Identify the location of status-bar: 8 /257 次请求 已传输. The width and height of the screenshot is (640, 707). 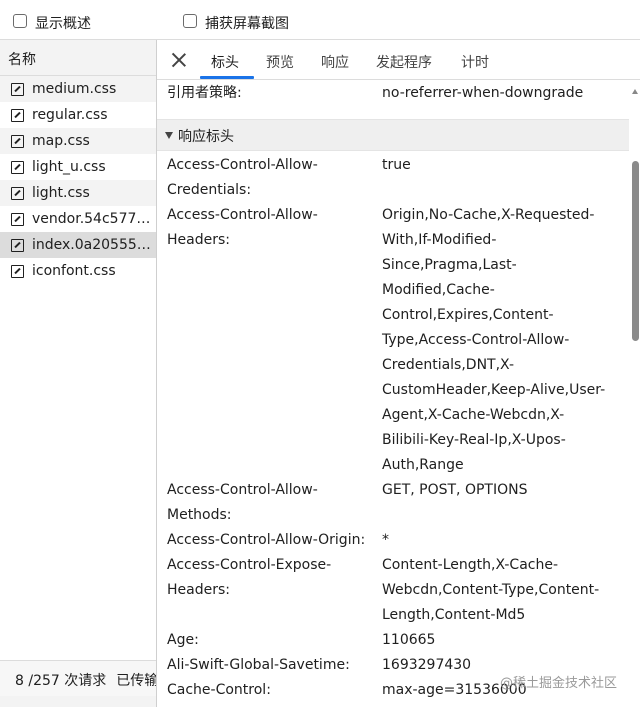
(78, 678).